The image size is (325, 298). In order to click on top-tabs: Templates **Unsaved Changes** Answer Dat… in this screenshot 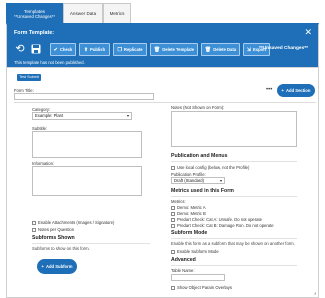, I will do `click(68, 13)`.